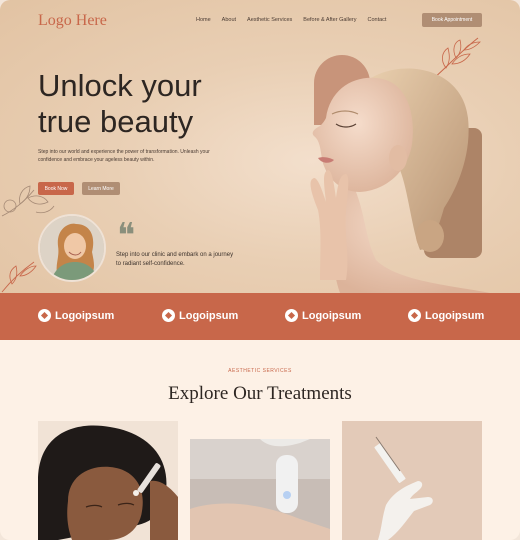 Image resolution: width=520 pixels, height=540 pixels. I want to click on nav-item-gallery: Before & After Gallery, so click(329, 20).